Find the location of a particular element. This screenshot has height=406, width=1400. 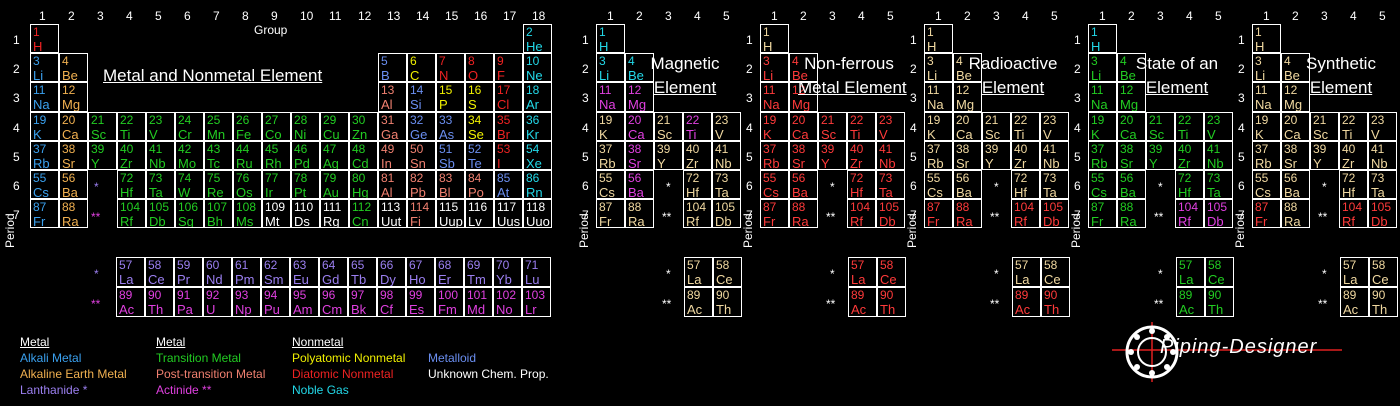

mini-lanthanide-cell: 57 La is located at coordinates (1026, 272).